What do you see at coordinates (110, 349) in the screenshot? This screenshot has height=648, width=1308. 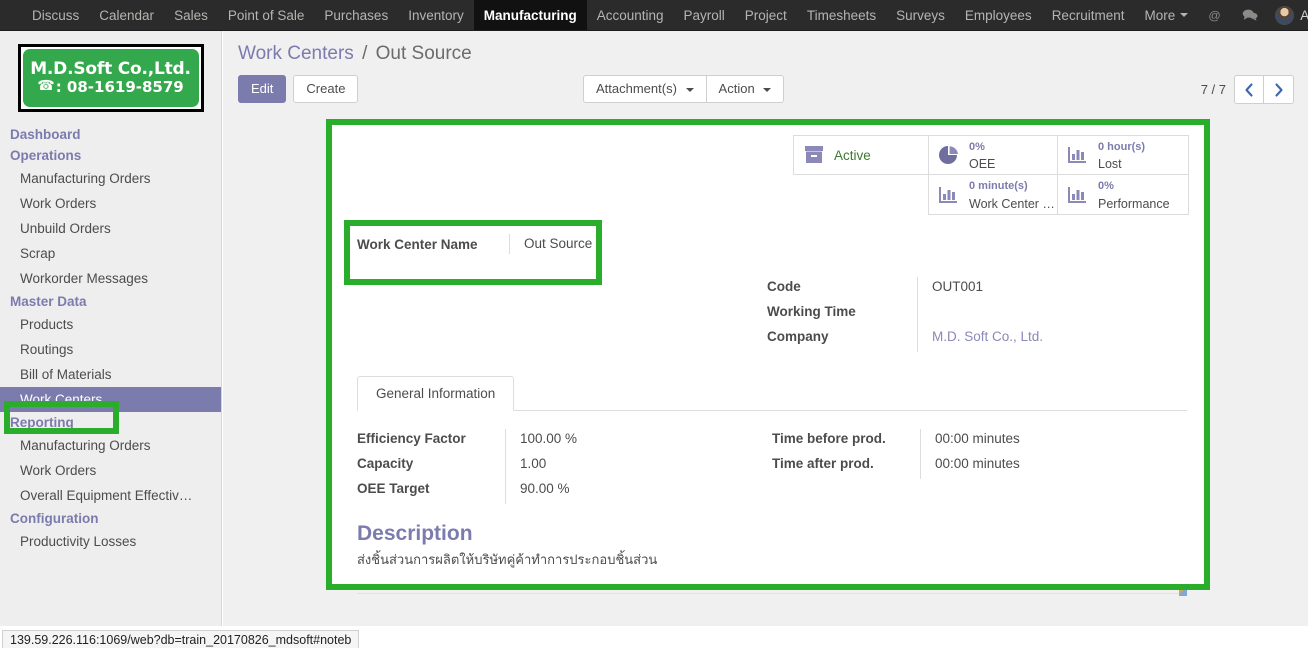 I see `sidebar-item-routings: Routings` at bounding box center [110, 349].